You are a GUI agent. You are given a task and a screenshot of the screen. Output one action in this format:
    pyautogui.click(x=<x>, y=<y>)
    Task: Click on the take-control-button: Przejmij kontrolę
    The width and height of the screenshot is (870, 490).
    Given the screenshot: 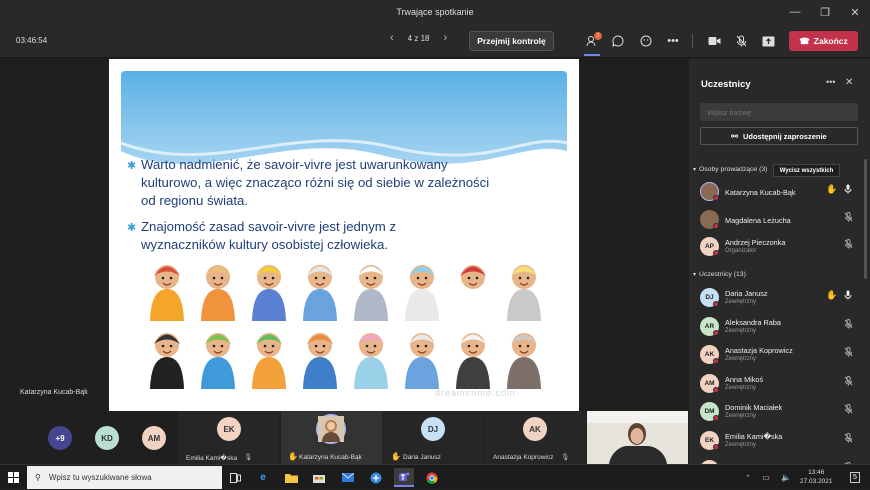 What is the action you would take?
    pyautogui.click(x=511, y=41)
    